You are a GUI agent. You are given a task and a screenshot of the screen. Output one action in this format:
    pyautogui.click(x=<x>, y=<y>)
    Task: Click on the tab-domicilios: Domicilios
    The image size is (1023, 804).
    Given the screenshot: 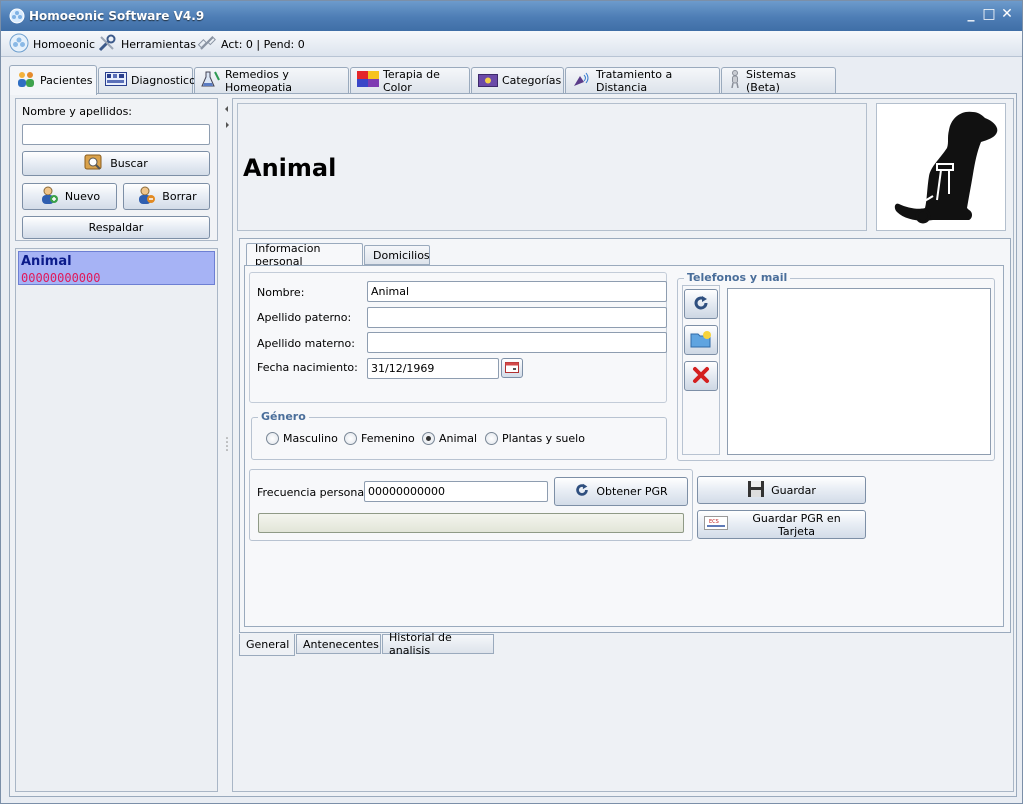 What is the action you would take?
    pyautogui.click(x=397, y=255)
    